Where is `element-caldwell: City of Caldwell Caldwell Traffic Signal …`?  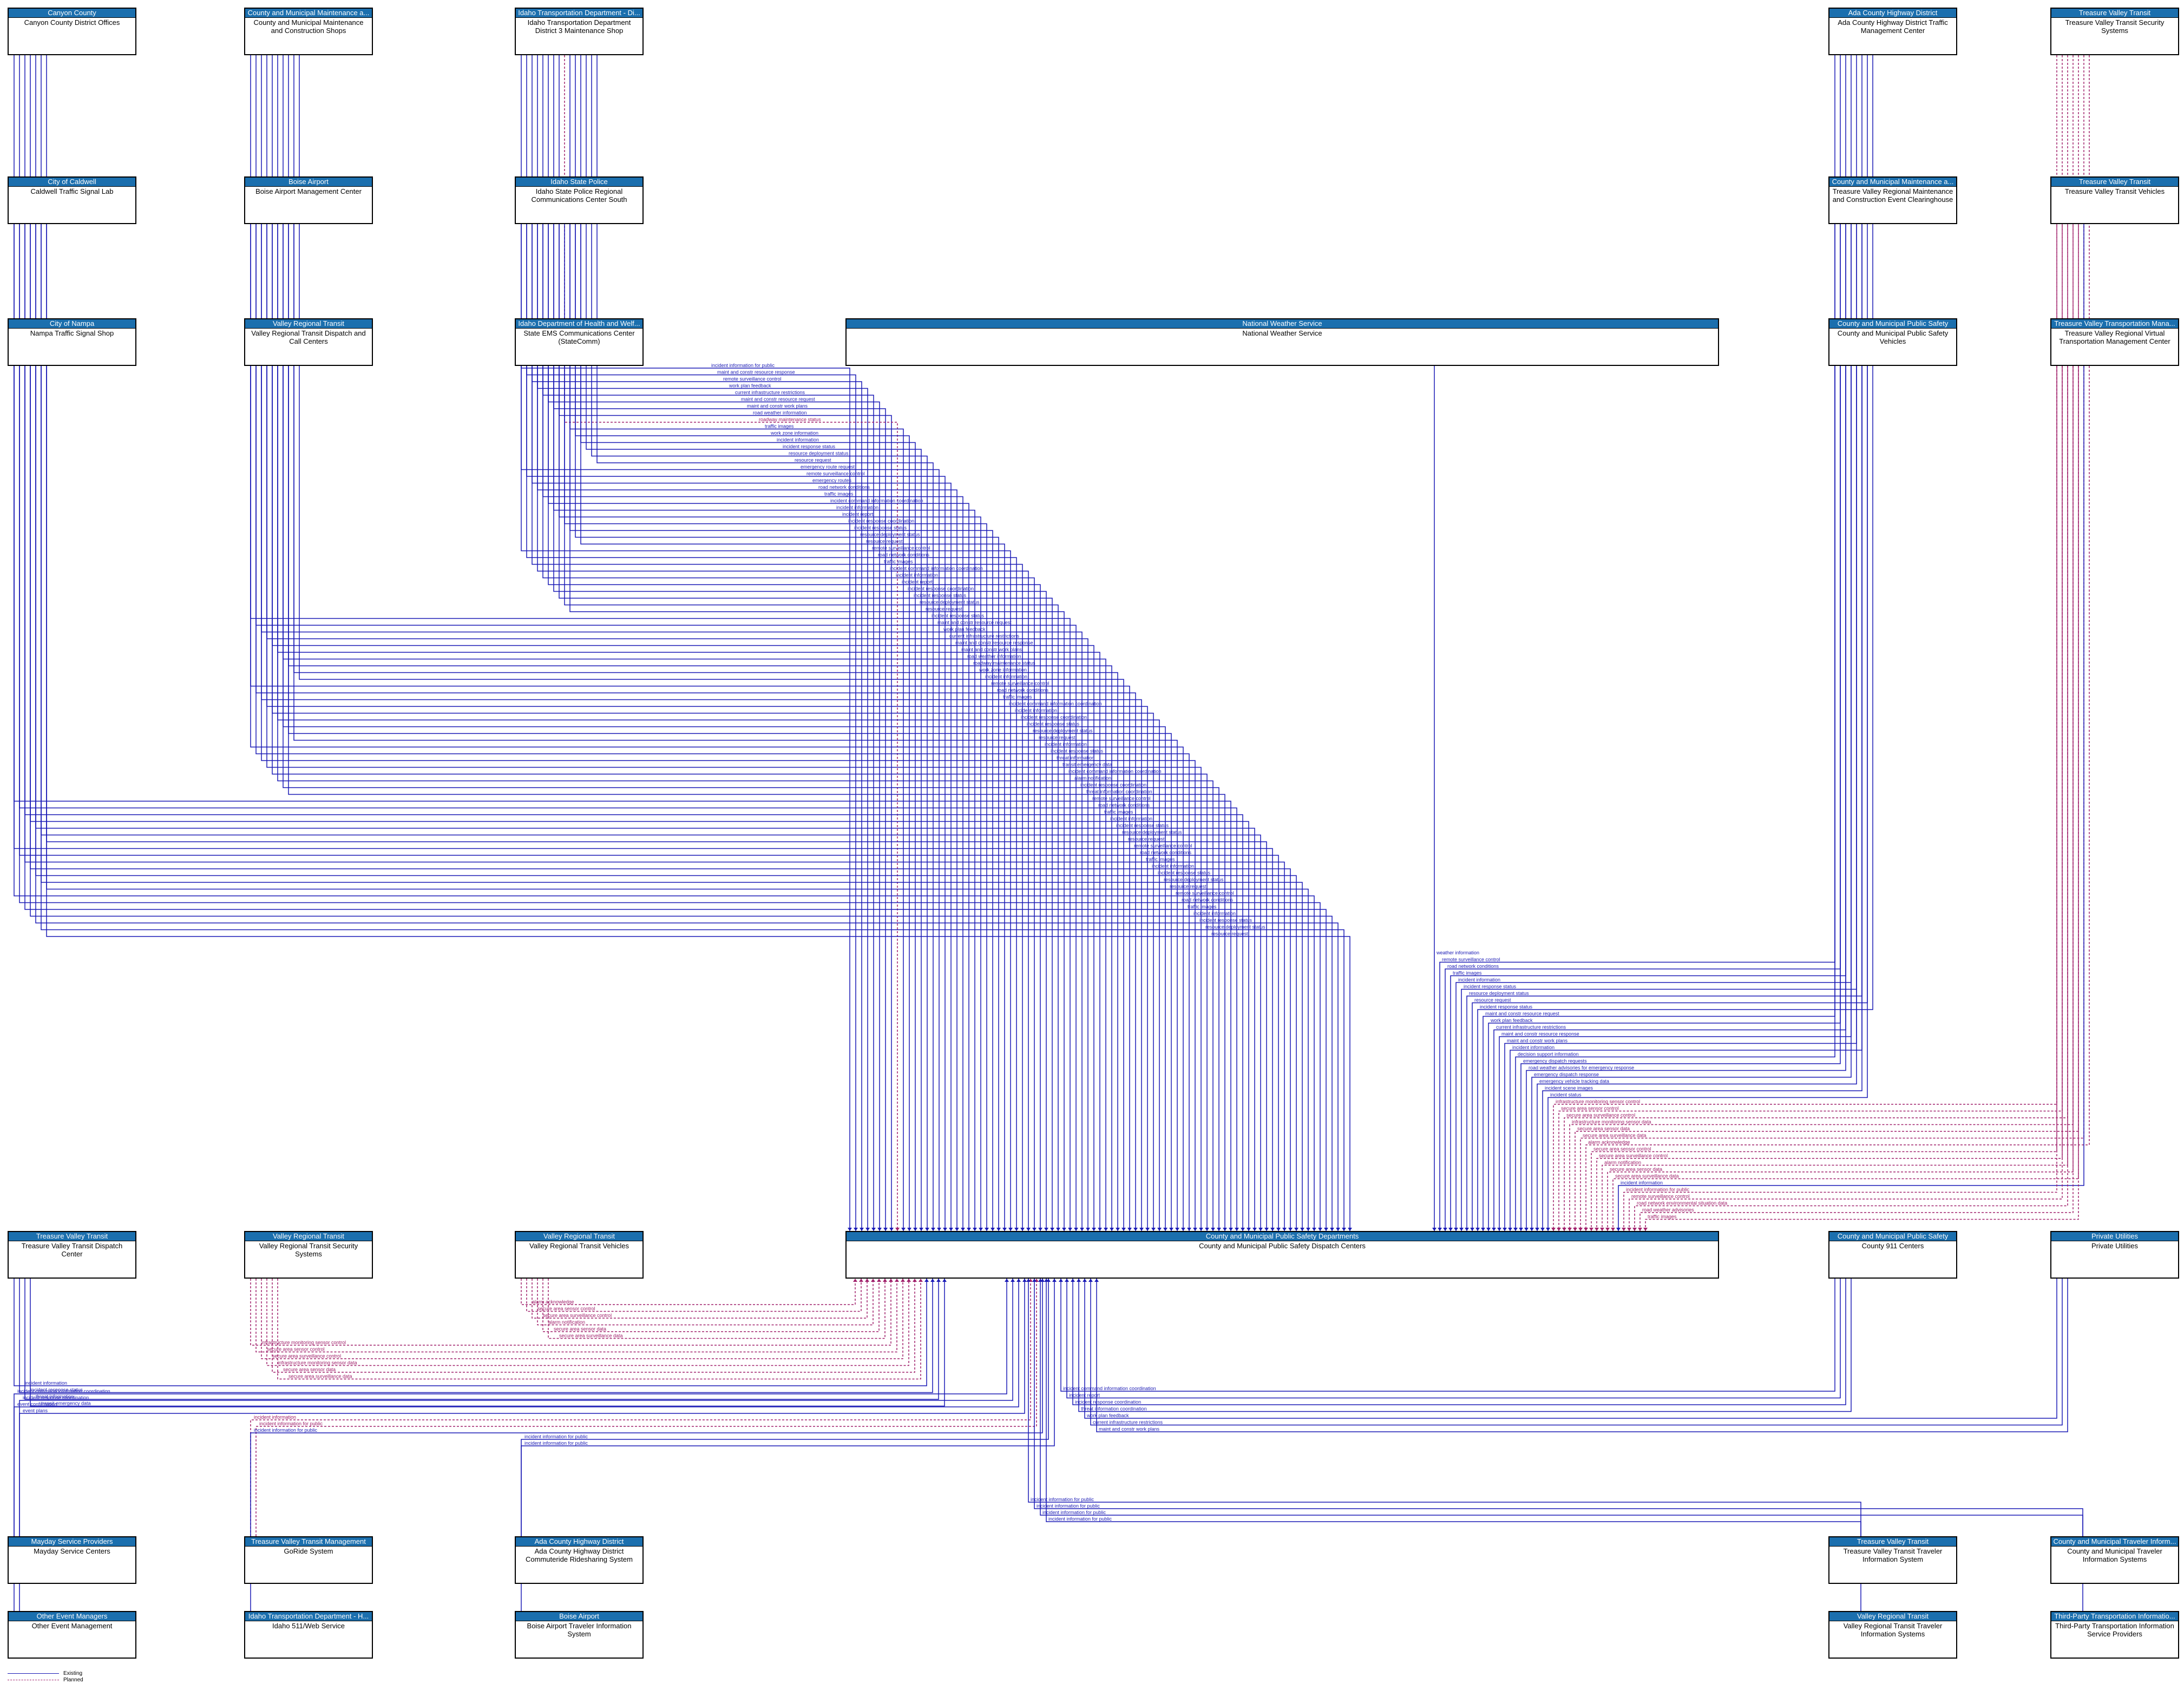 element-caldwell: City of Caldwell Caldwell Traffic Signal … is located at coordinates (72, 200).